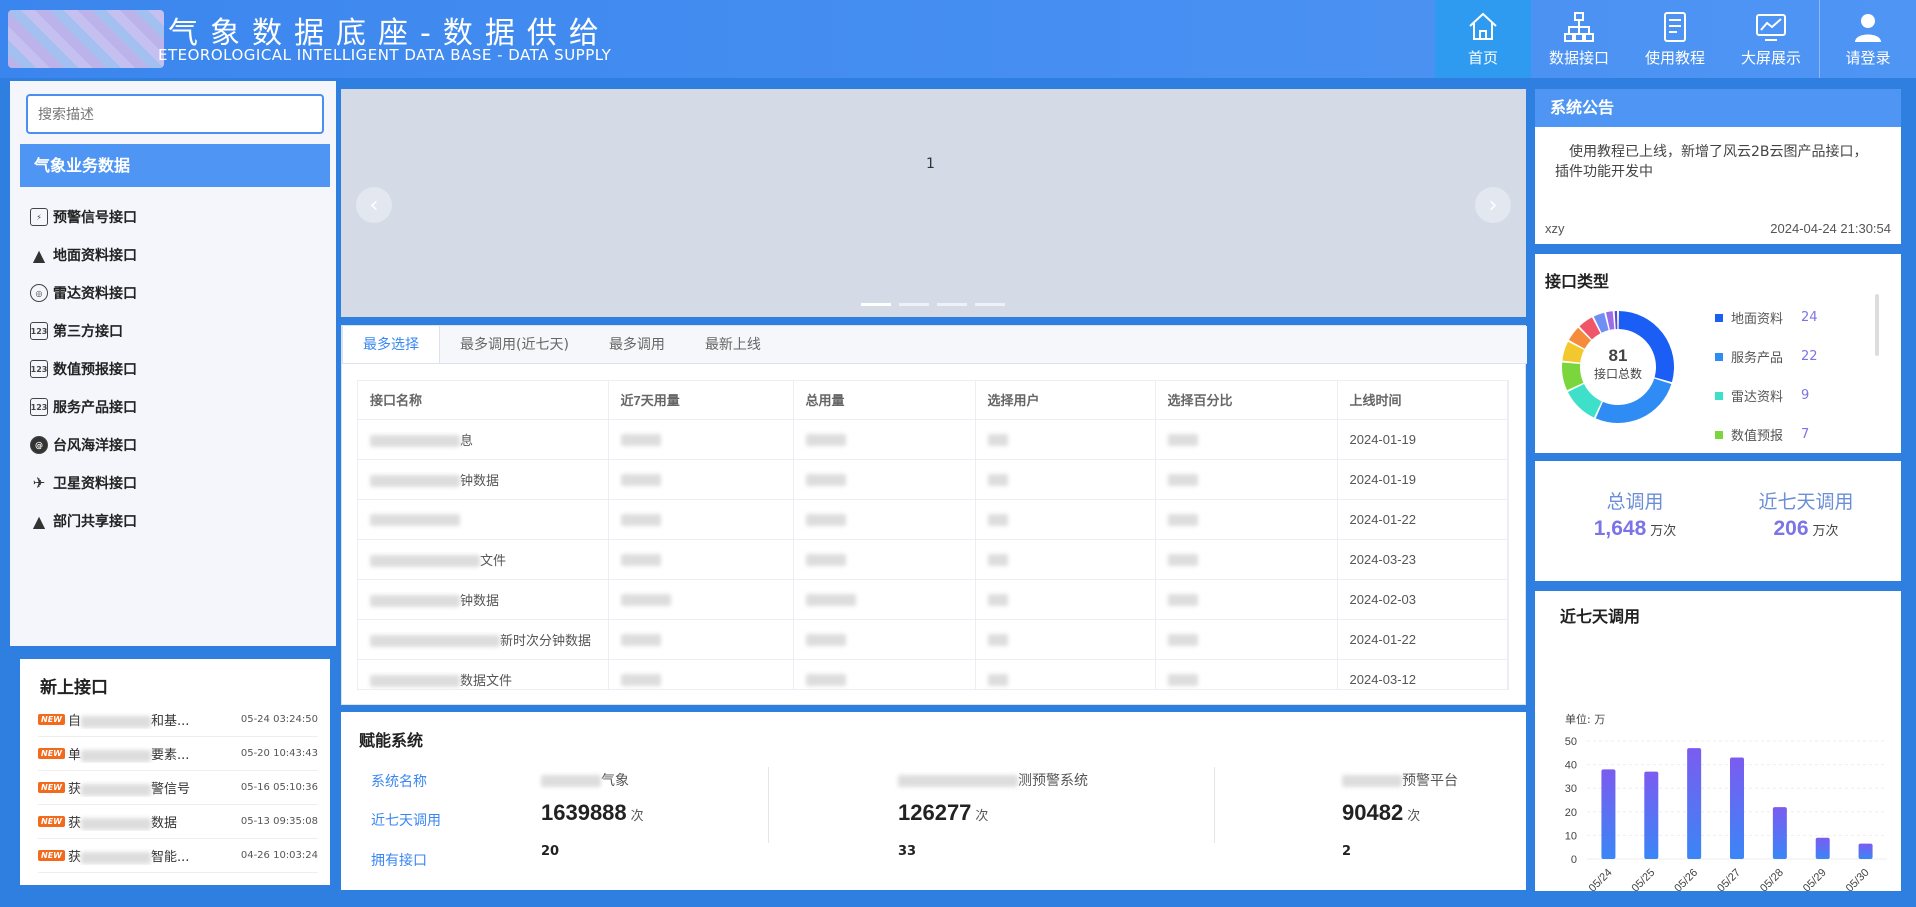 The width and height of the screenshot is (1916, 907). What do you see at coordinates (1718, 108) in the screenshot?
I see `notice-title: 系统公告` at bounding box center [1718, 108].